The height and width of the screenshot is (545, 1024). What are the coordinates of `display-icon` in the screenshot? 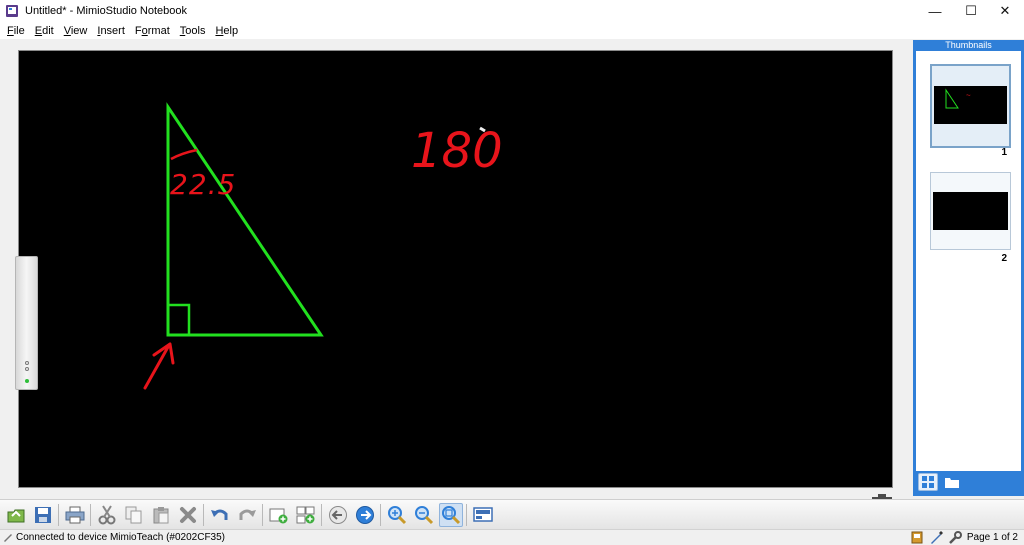 It's located at (482, 514).